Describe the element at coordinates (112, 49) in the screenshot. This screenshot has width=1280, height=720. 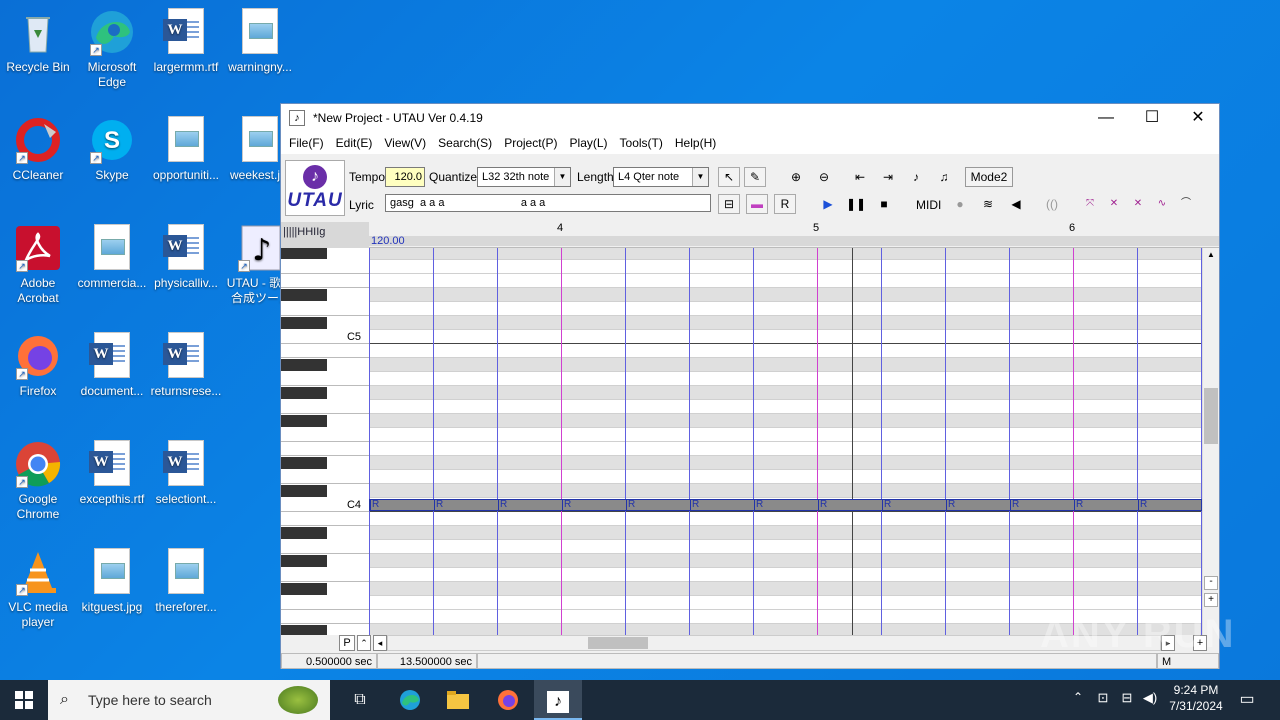
I see `desktop-icon-edge: ↗ Microsoft Edge` at that location.